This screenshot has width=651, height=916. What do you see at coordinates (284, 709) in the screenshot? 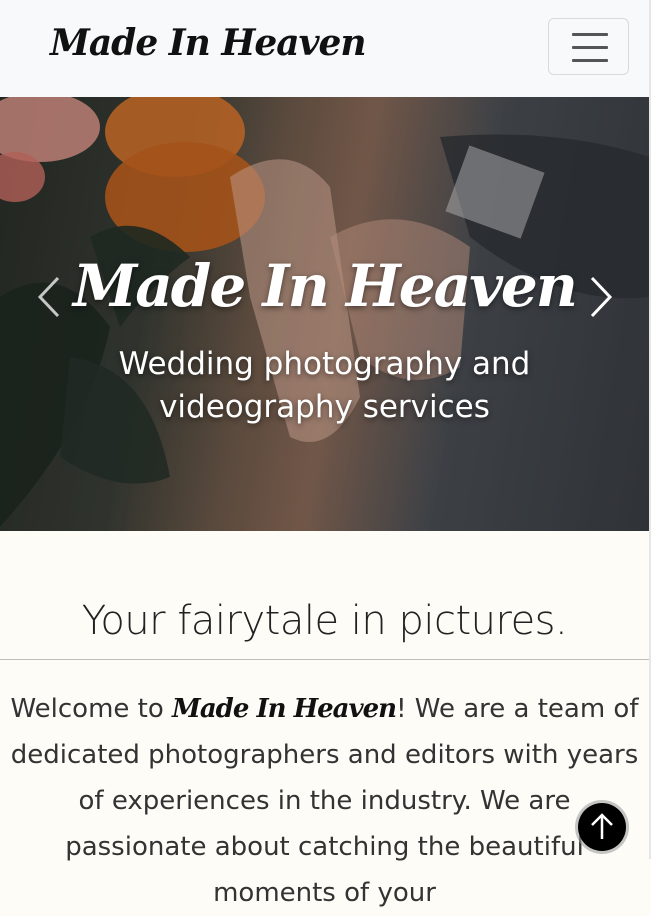
I see `intro-brand-name: Made In Heaven` at bounding box center [284, 709].